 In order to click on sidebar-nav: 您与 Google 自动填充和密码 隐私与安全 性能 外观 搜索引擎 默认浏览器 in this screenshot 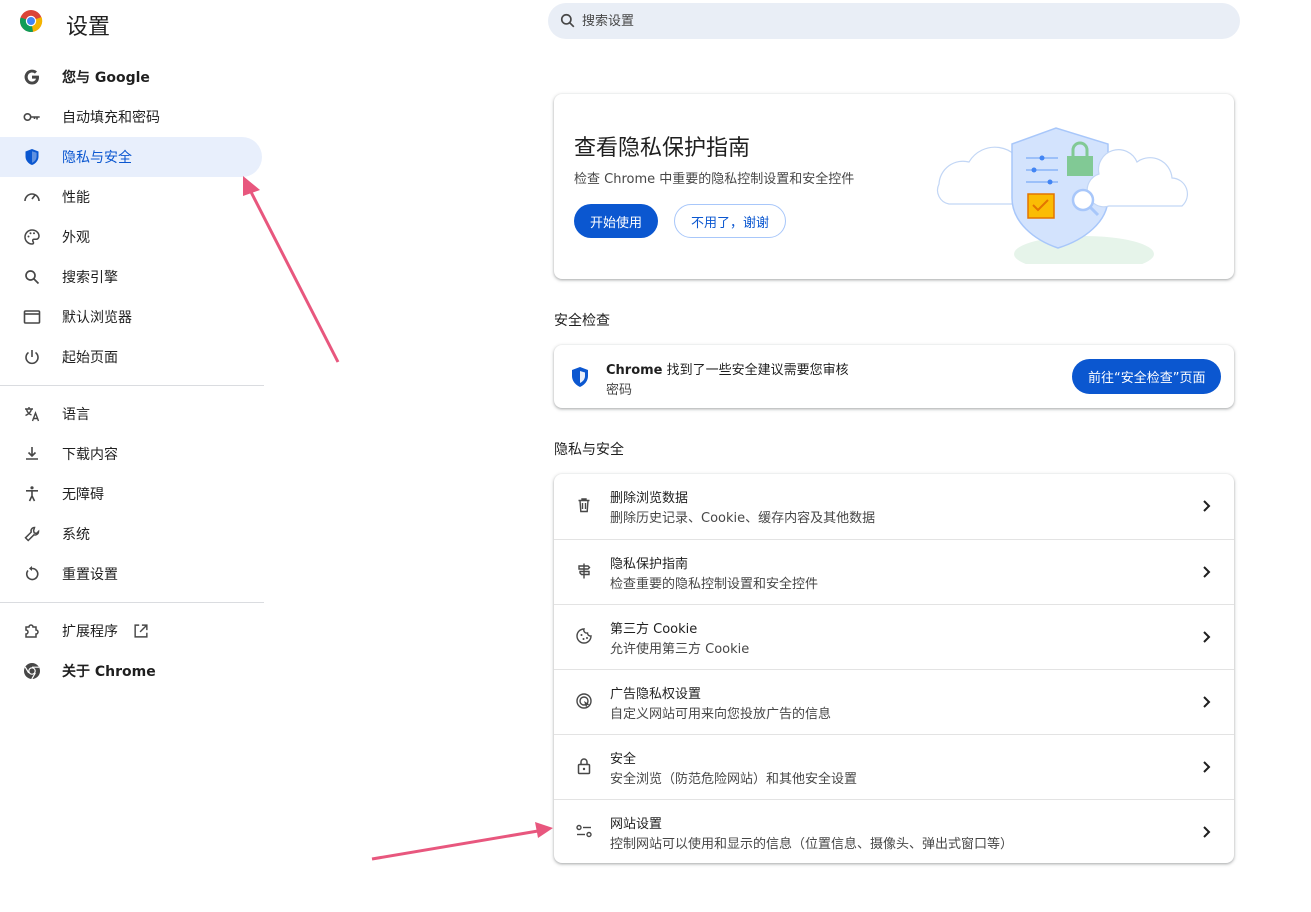, I will do `click(132, 374)`.